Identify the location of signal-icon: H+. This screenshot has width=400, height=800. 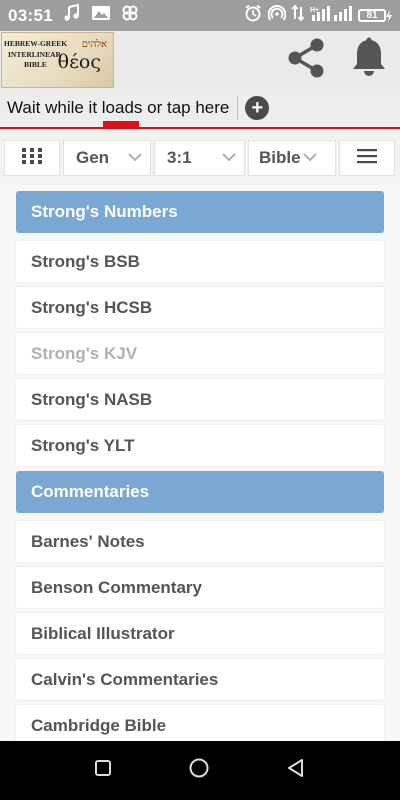
(331, 15).